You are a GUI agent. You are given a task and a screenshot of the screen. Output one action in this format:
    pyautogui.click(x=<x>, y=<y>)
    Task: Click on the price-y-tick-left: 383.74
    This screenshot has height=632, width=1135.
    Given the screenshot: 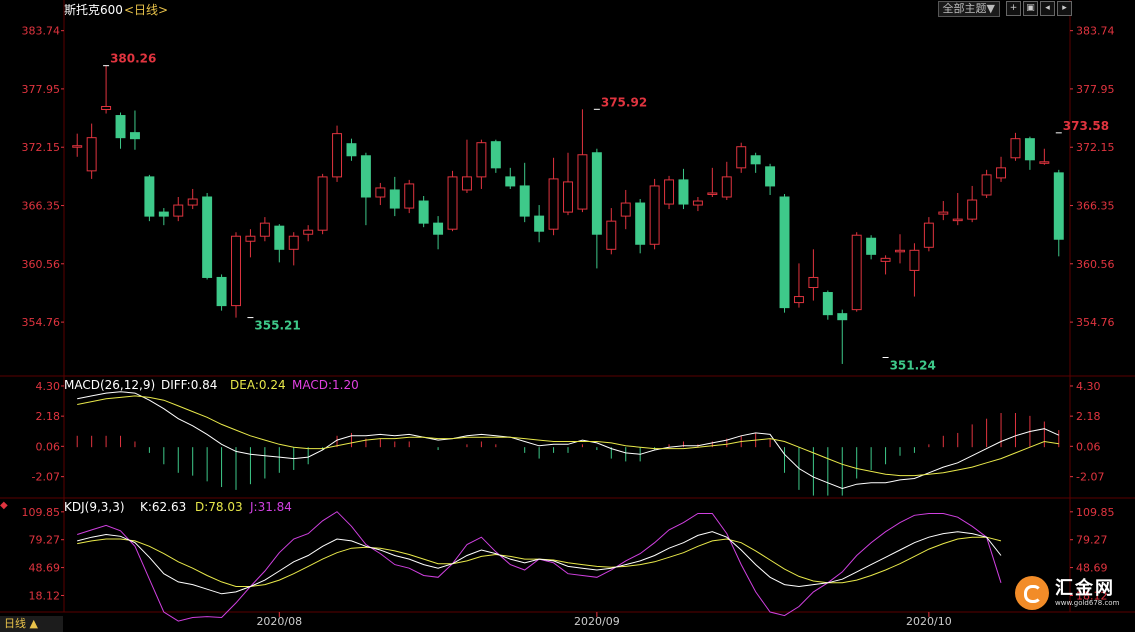 What is the action you would take?
    pyautogui.click(x=41, y=31)
    